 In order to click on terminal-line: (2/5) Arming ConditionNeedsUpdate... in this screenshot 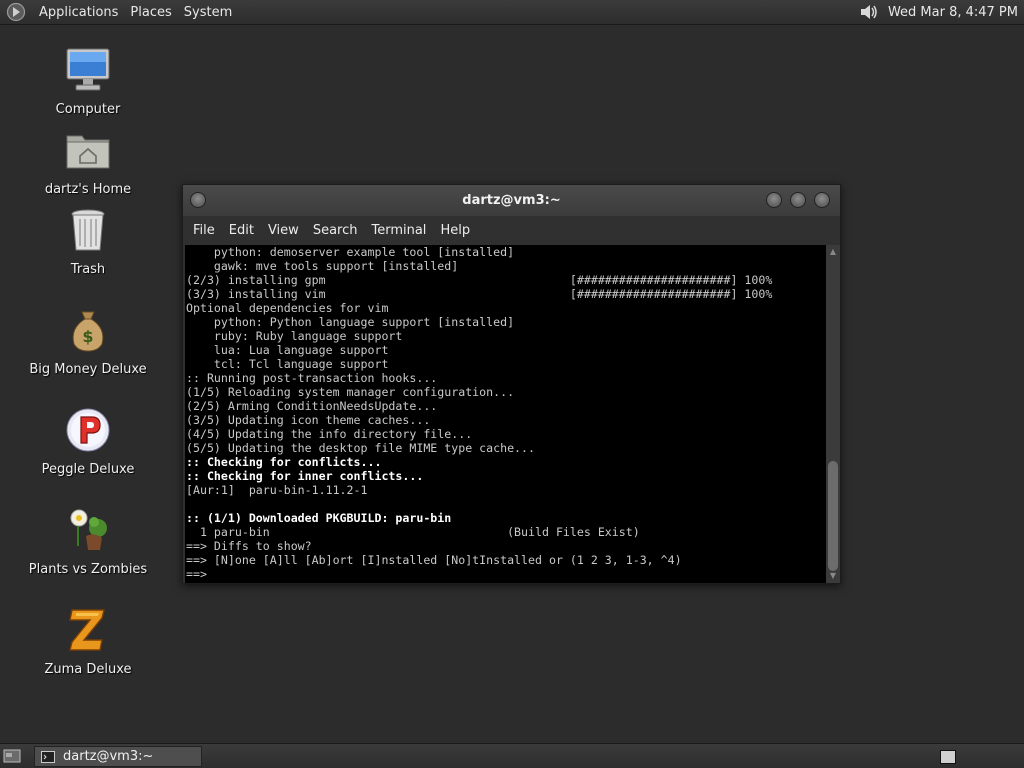, I will do `click(312, 406)`.